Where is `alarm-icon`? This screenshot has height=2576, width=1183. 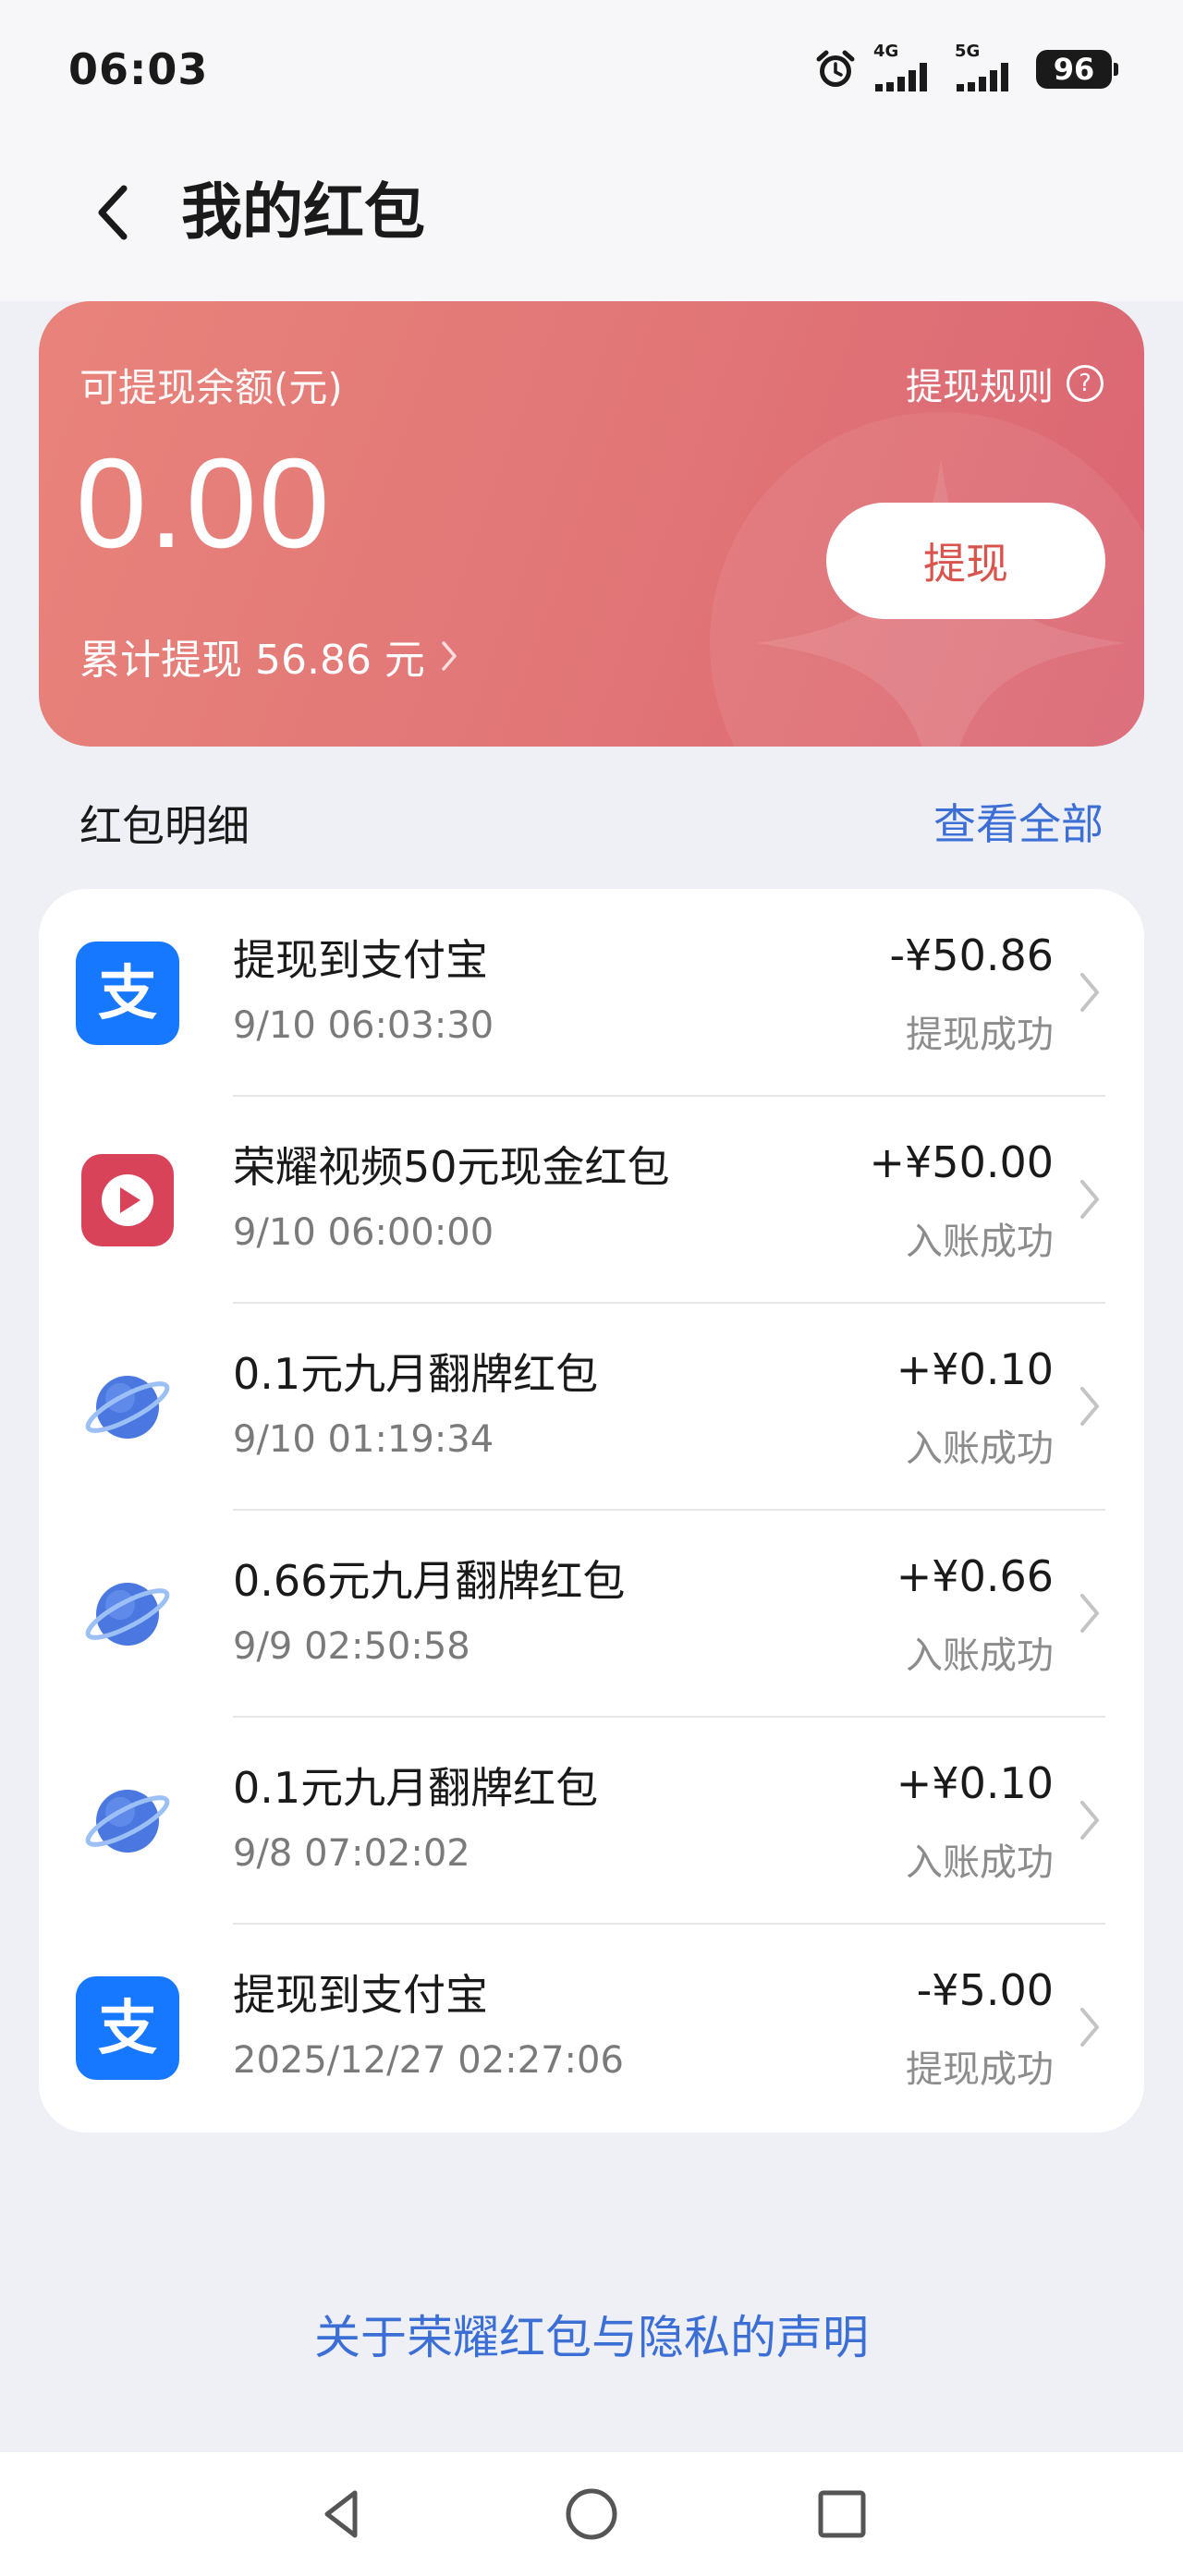 alarm-icon is located at coordinates (835, 69).